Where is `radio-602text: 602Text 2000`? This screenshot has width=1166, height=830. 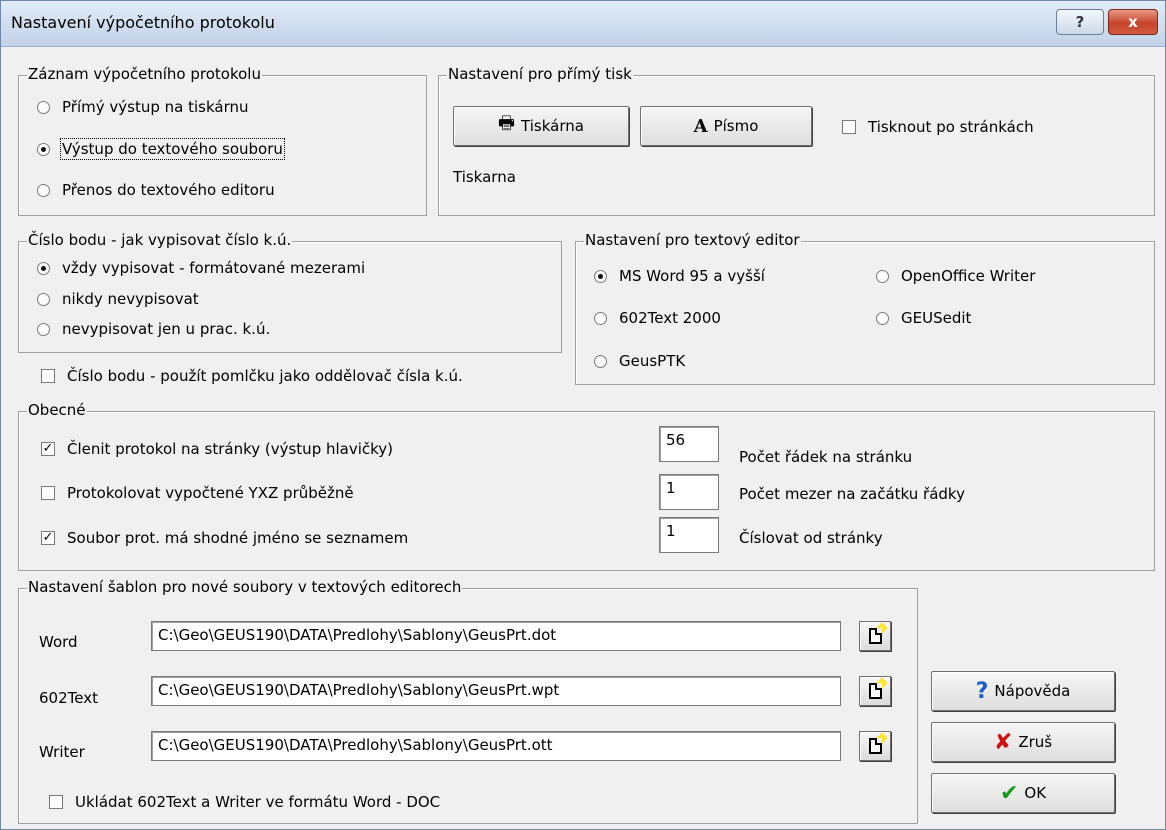 radio-602text: 602Text 2000 is located at coordinates (657, 318).